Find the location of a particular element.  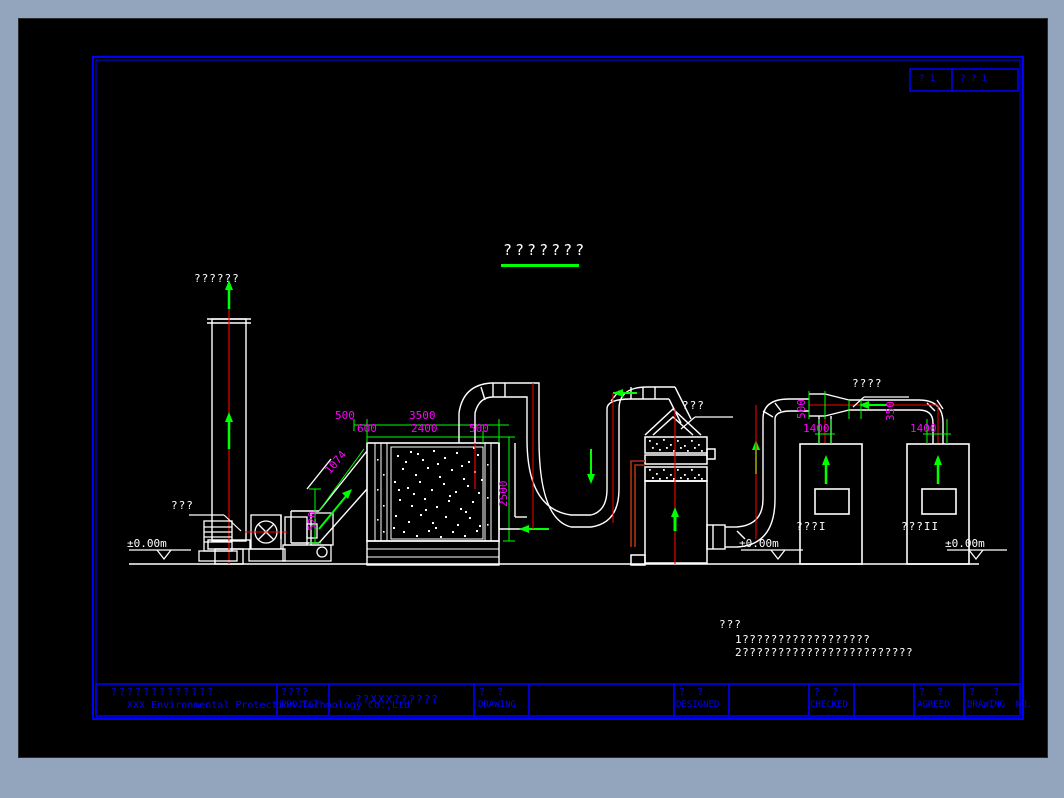

notes-line-1: 1?????????????????? is located at coordinates (803, 639).